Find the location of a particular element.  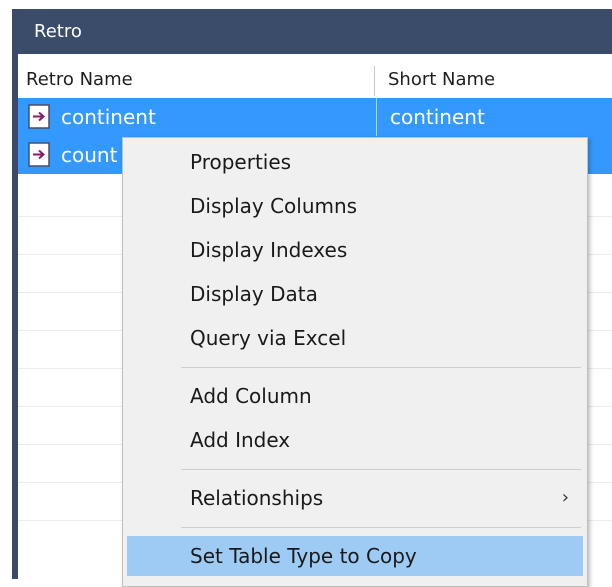

menu-item-display-data: Display Data is located at coordinates (355, 294).